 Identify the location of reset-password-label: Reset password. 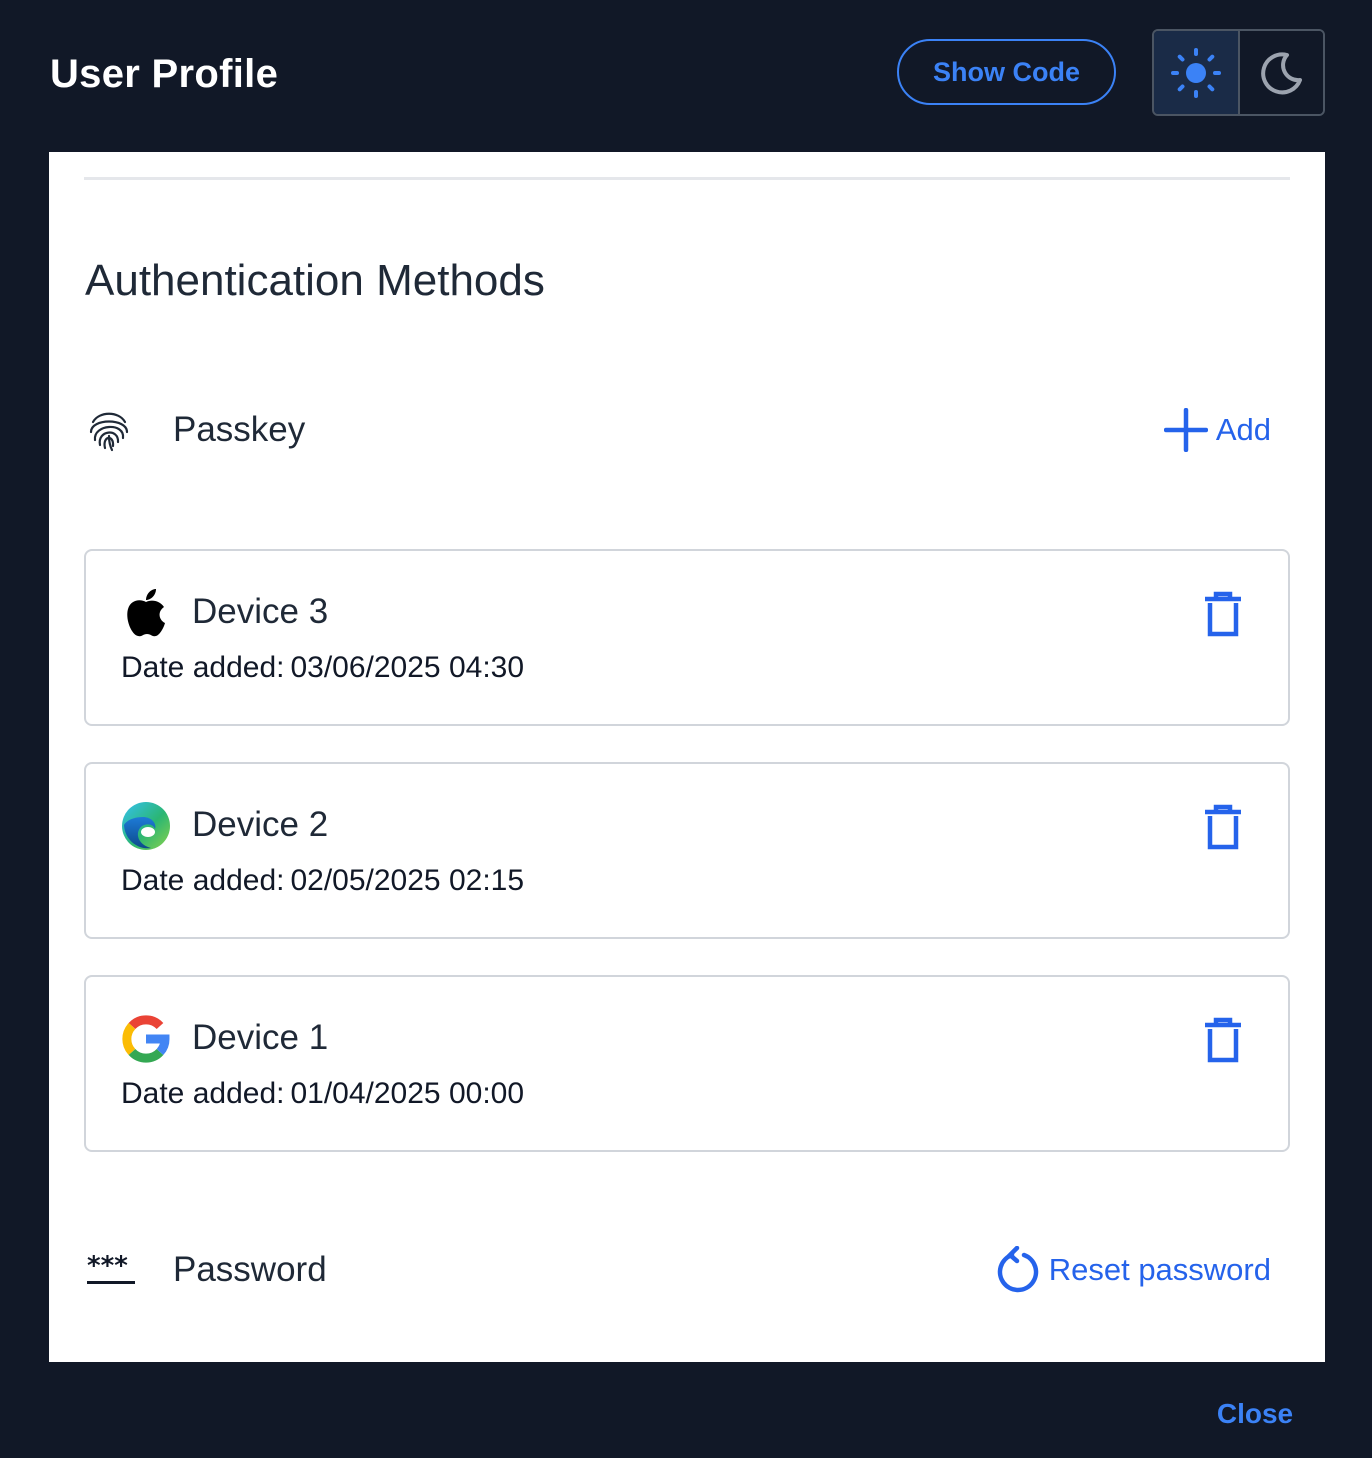
(1159, 1269).